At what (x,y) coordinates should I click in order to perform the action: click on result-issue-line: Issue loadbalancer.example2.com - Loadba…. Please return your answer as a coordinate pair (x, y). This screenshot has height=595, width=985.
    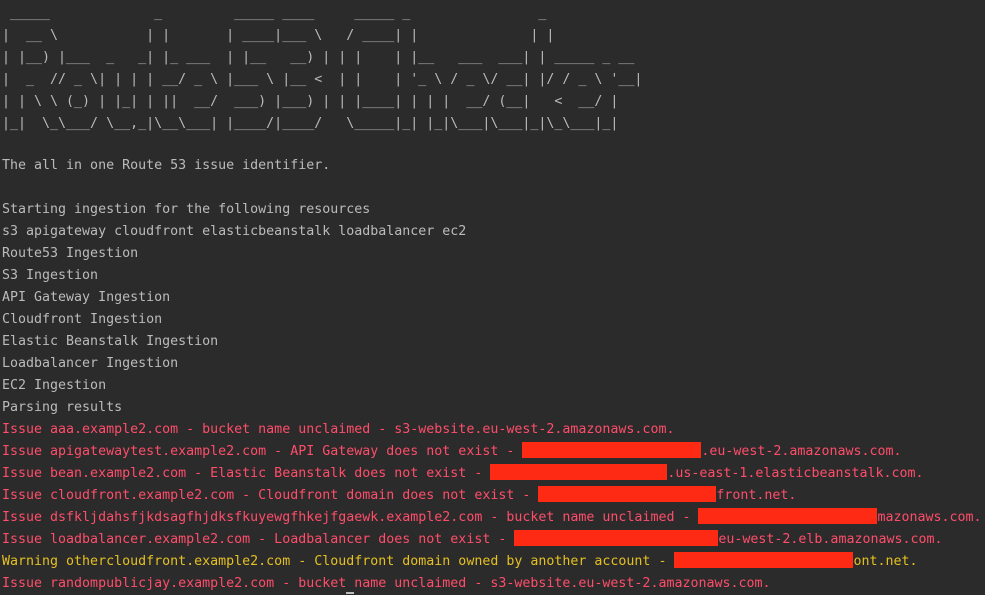
    Looking at the image, I should click on (493, 540).